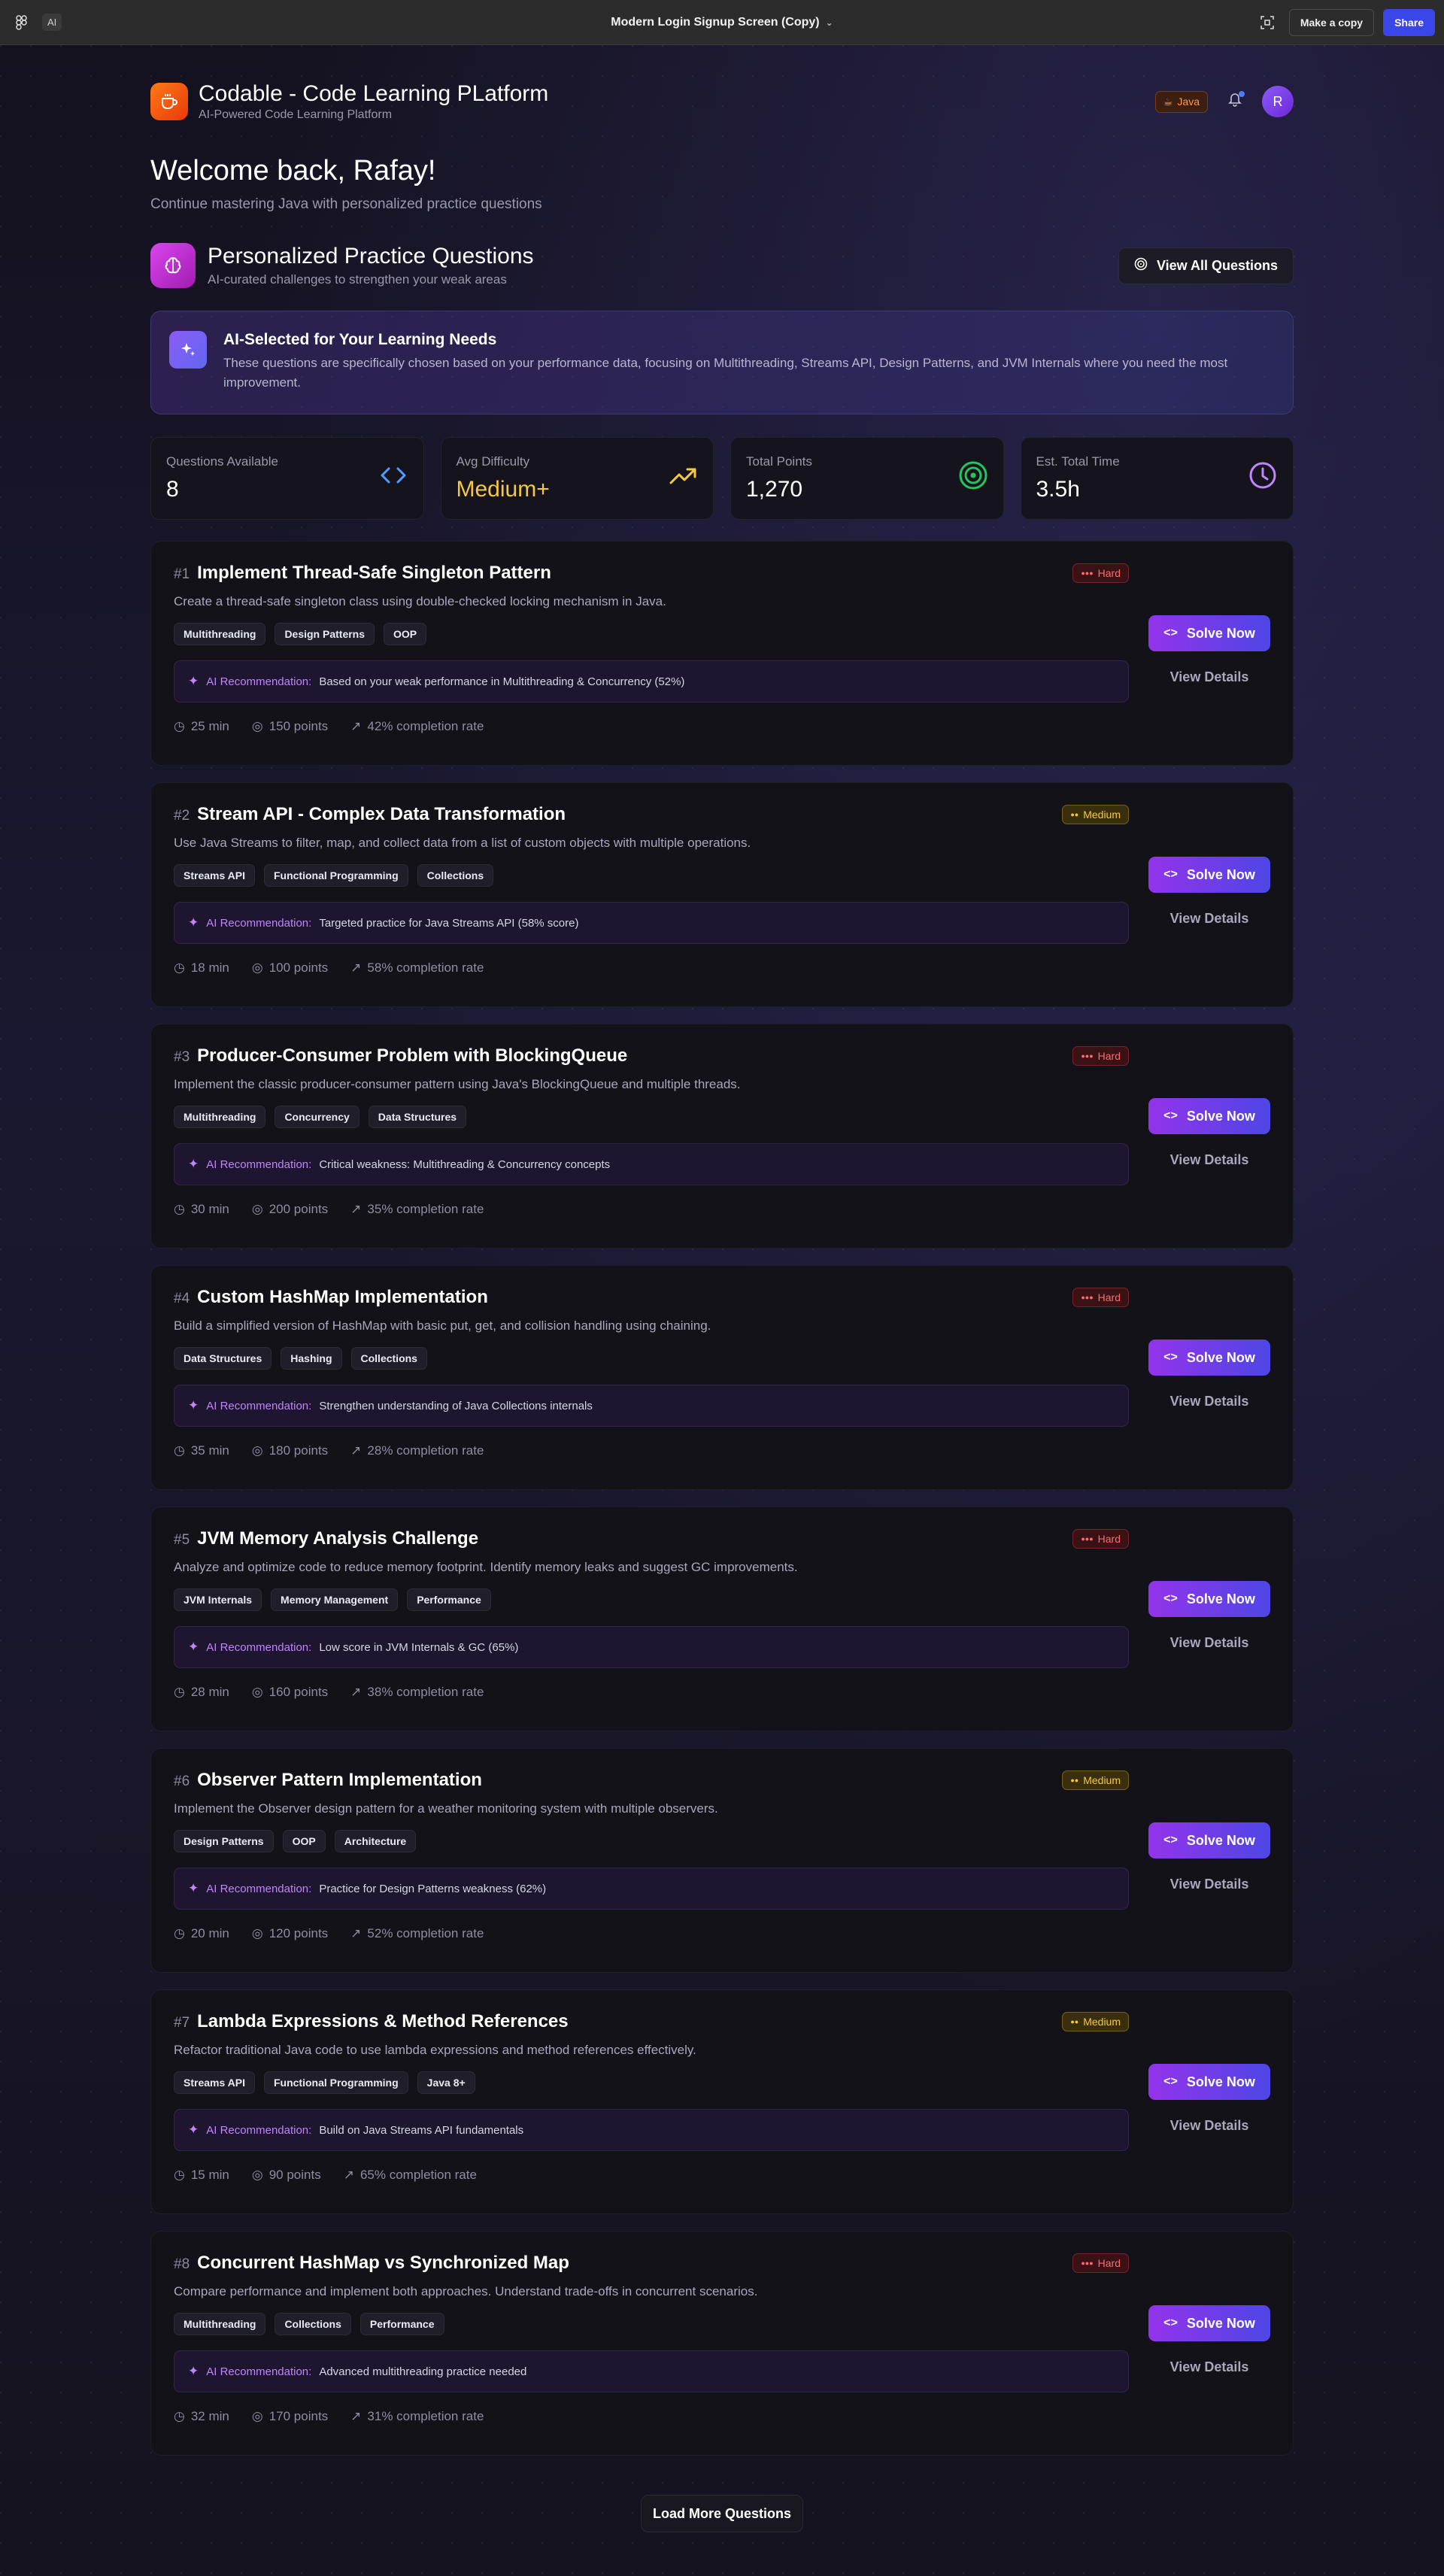 This screenshot has height=2576, width=1444. I want to click on tag-chip: Hashing, so click(311, 1358).